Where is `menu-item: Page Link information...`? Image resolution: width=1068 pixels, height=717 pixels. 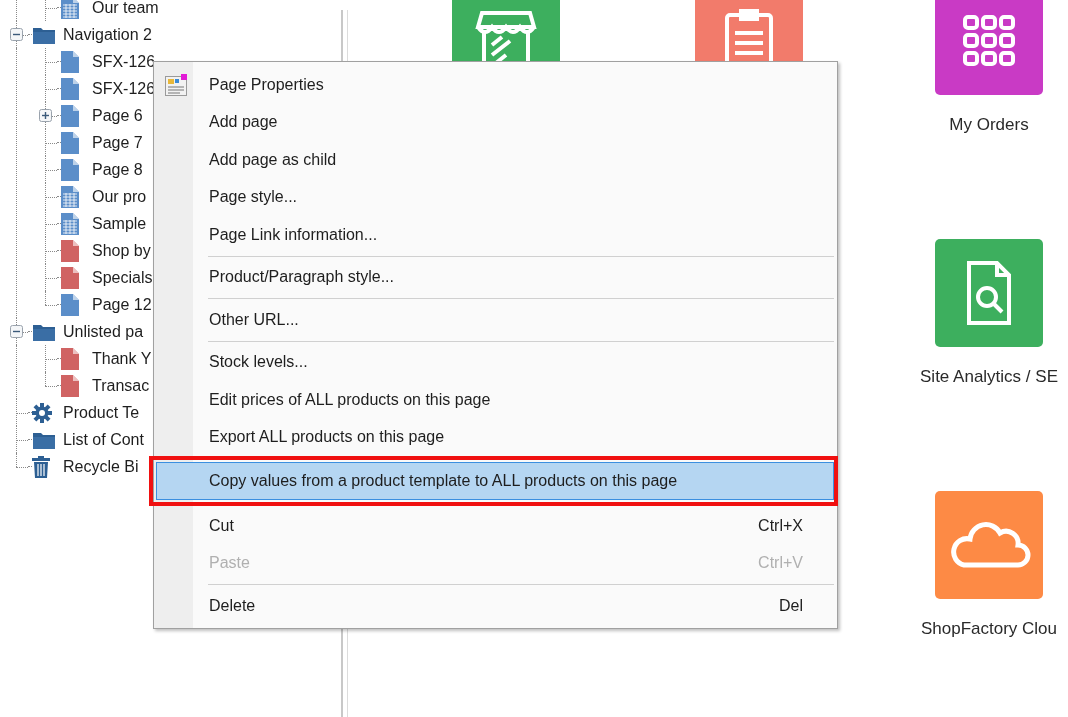
menu-item: Page Link information... is located at coordinates (495, 235).